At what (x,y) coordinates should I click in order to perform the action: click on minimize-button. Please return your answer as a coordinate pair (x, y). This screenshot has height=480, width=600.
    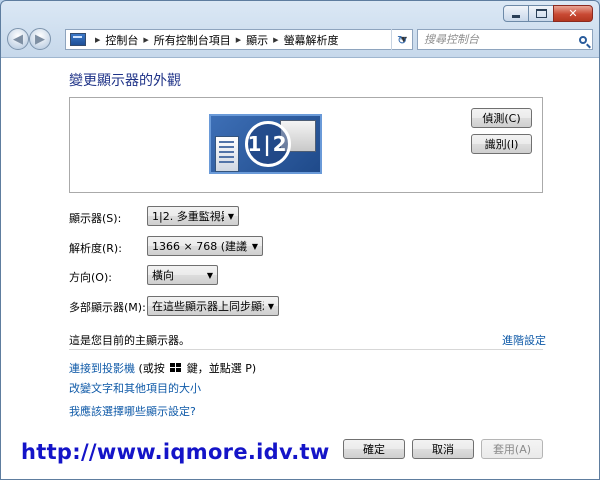
    Looking at the image, I should click on (516, 13).